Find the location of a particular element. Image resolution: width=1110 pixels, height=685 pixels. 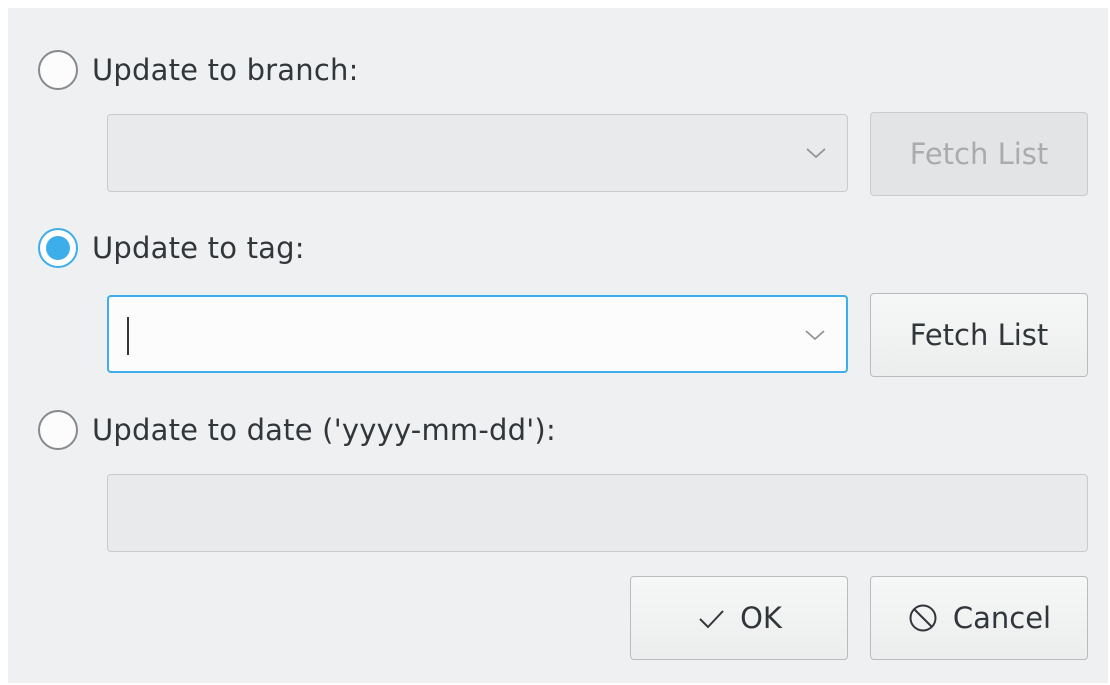

tag-fetch-list-label: Fetch List is located at coordinates (979, 335).